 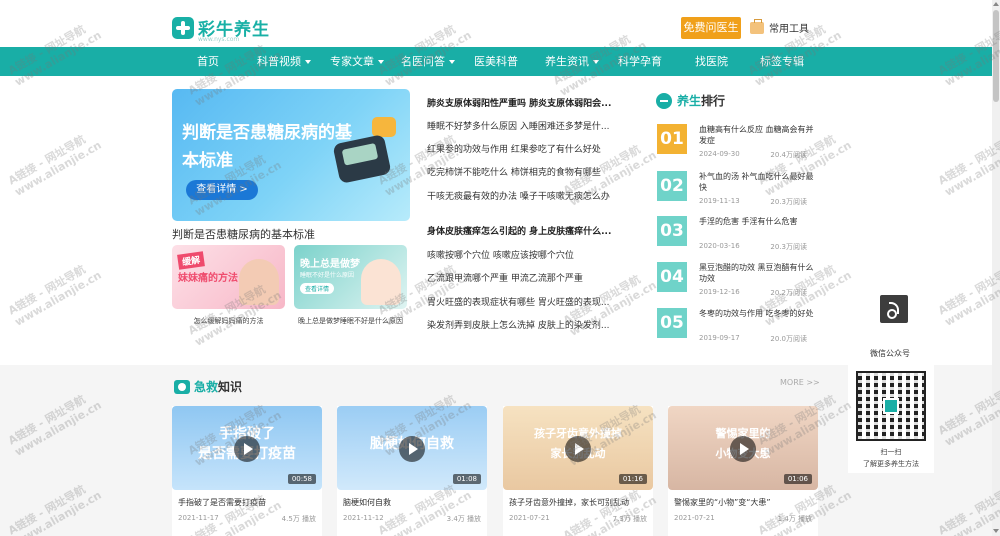 What do you see at coordinates (672, 231) in the screenshot?
I see `rank-number-badge: 03` at bounding box center [672, 231].